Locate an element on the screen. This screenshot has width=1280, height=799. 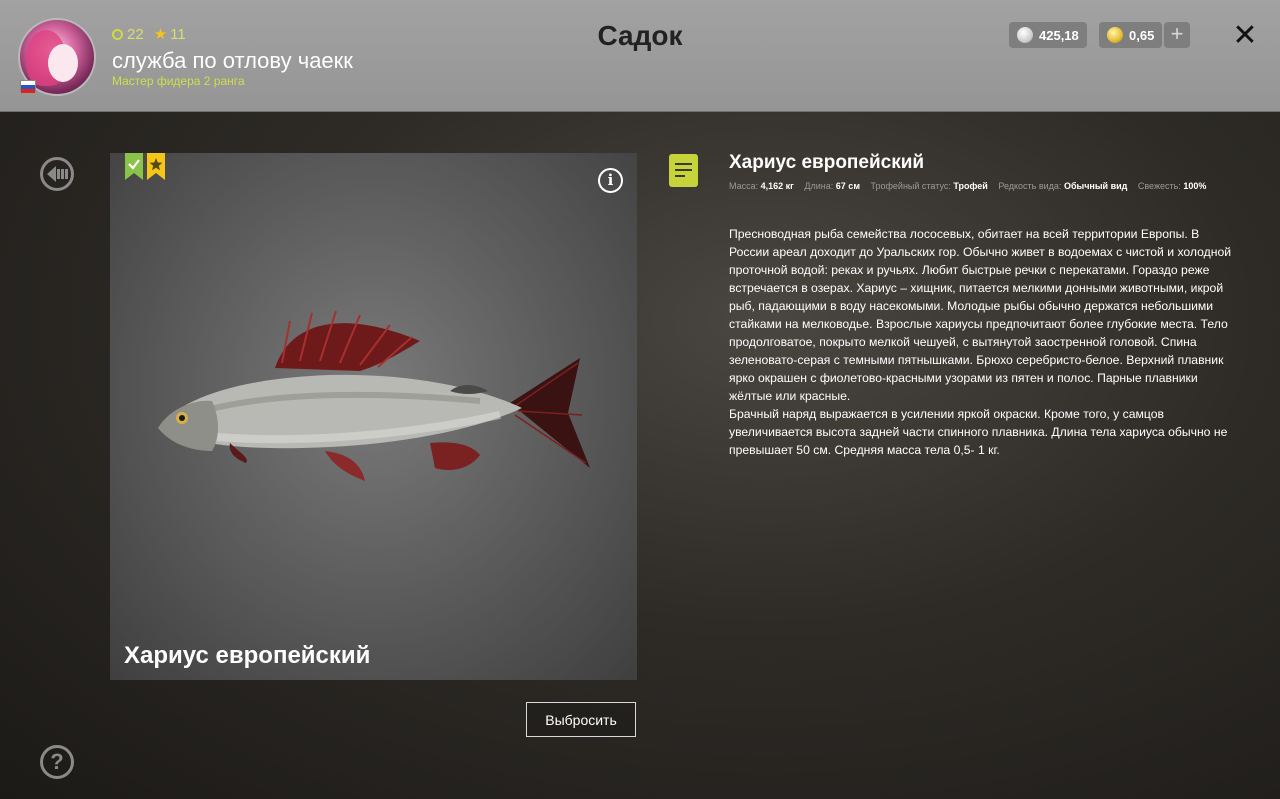
user-stats: 22 ★ 11 is located at coordinates (149, 34).